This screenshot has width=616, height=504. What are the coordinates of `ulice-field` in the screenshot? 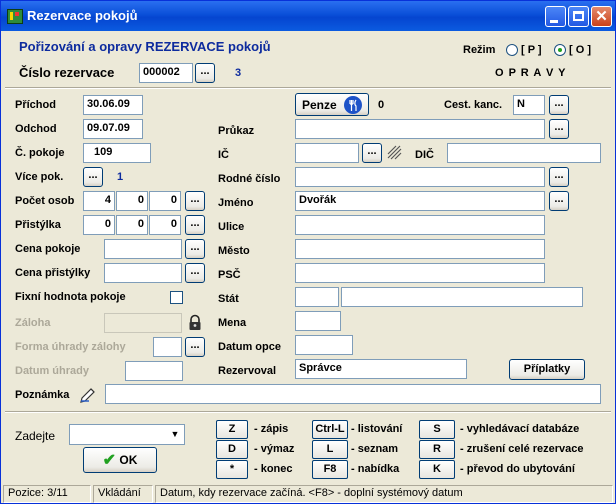 It's located at (420, 225).